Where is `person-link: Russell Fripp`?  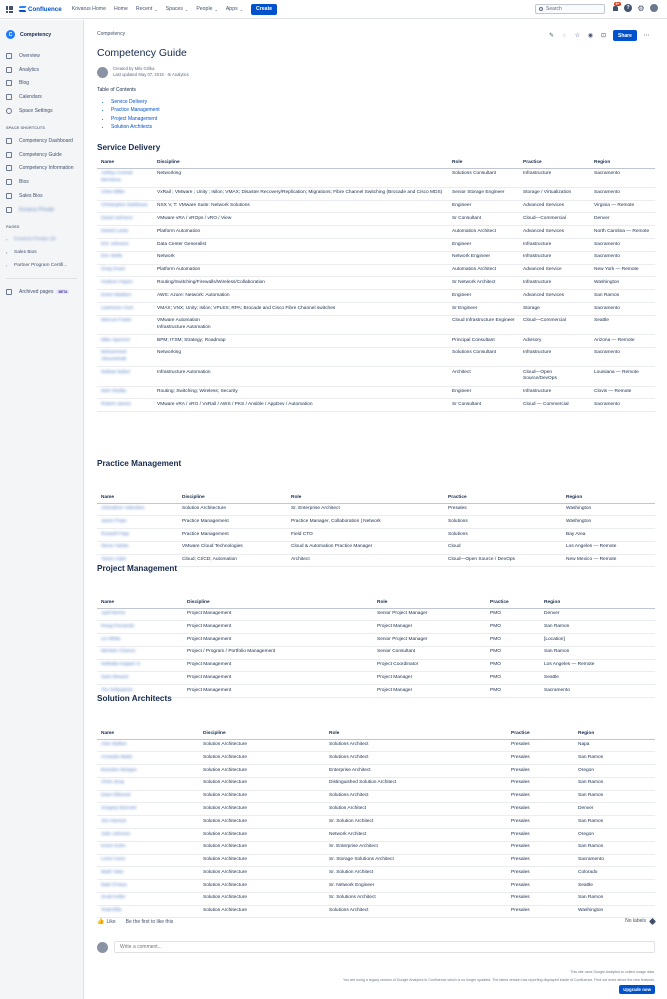
person-link: Russell Fripp is located at coordinates (115, 534).